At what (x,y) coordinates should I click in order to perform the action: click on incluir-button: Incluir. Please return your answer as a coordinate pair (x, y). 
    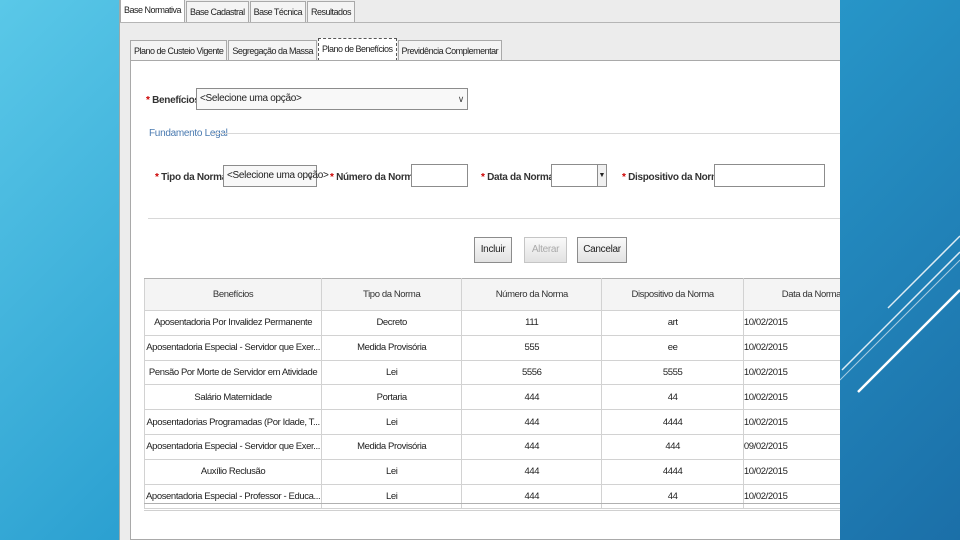
    Looking at the image, I should click on (493, 250).